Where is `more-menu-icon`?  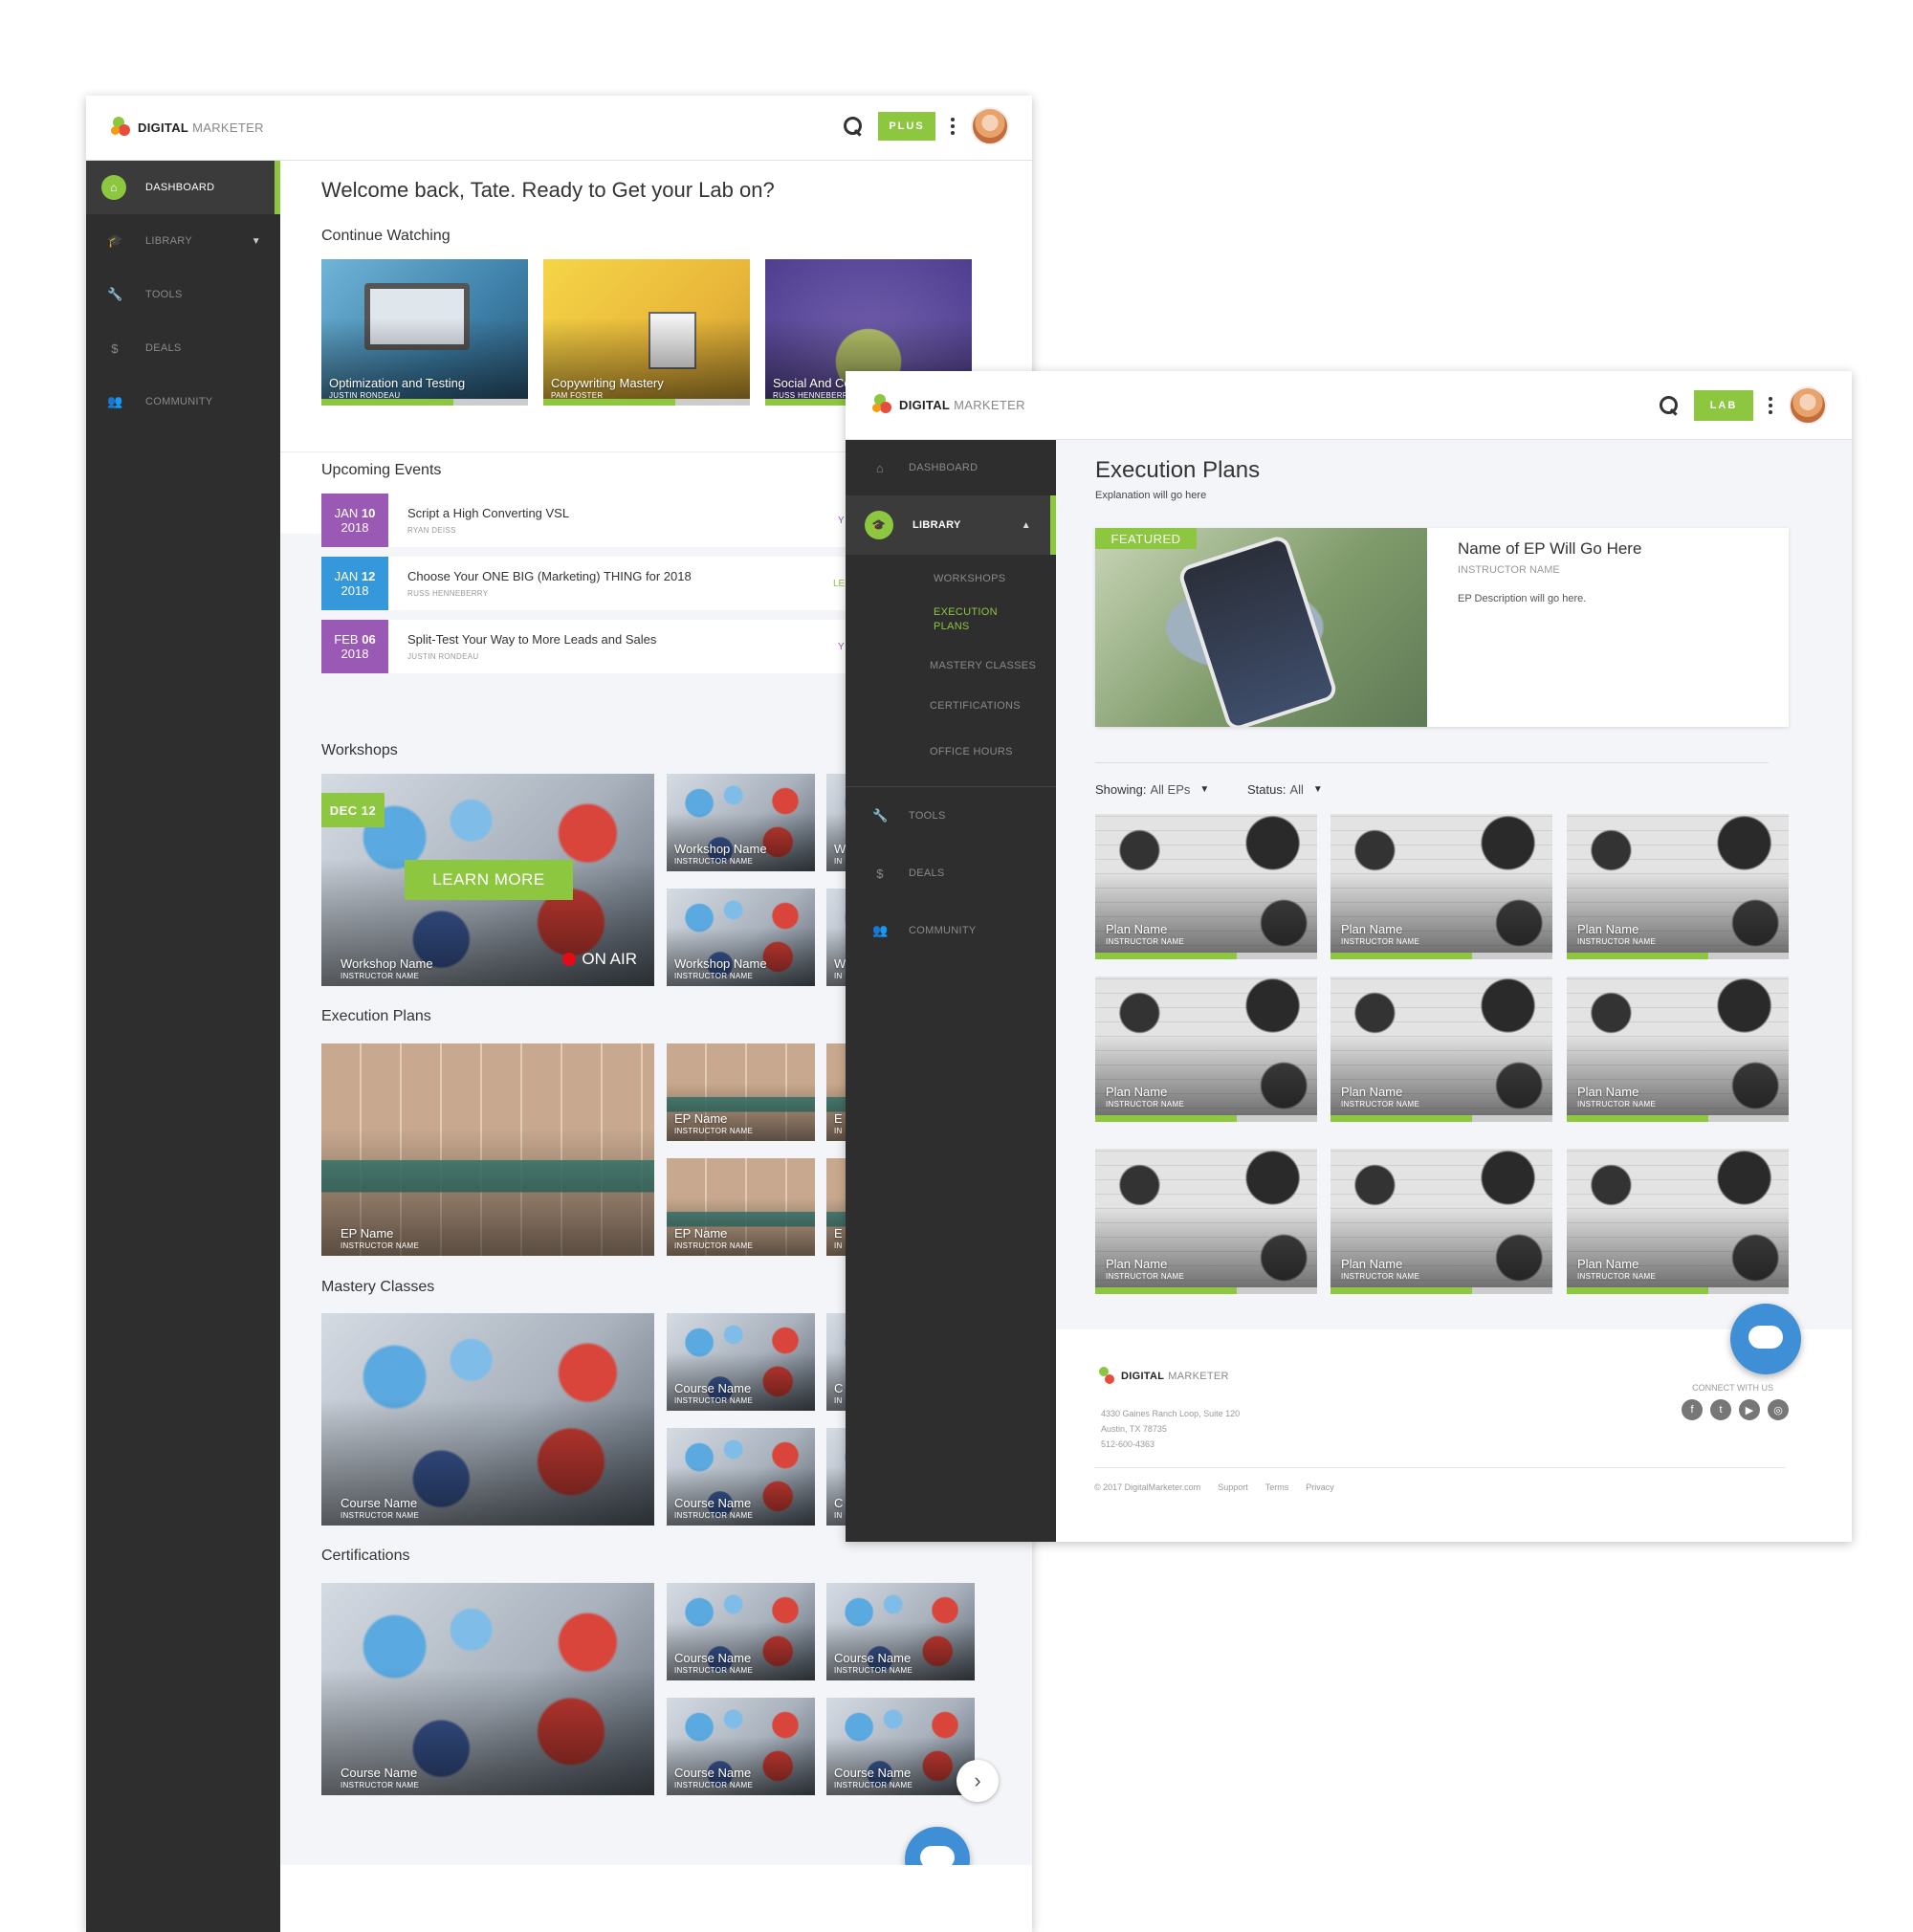
more-menu-icon is located at coordinates (953, 126).